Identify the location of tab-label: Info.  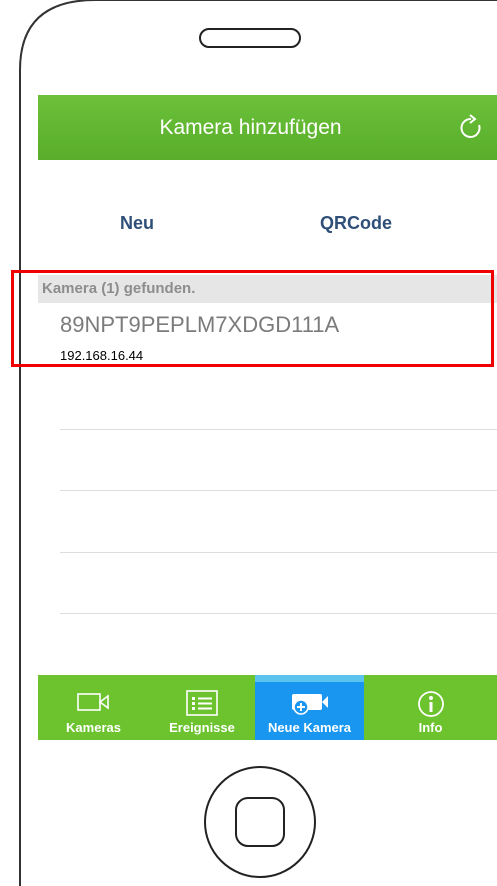
(430, 727).